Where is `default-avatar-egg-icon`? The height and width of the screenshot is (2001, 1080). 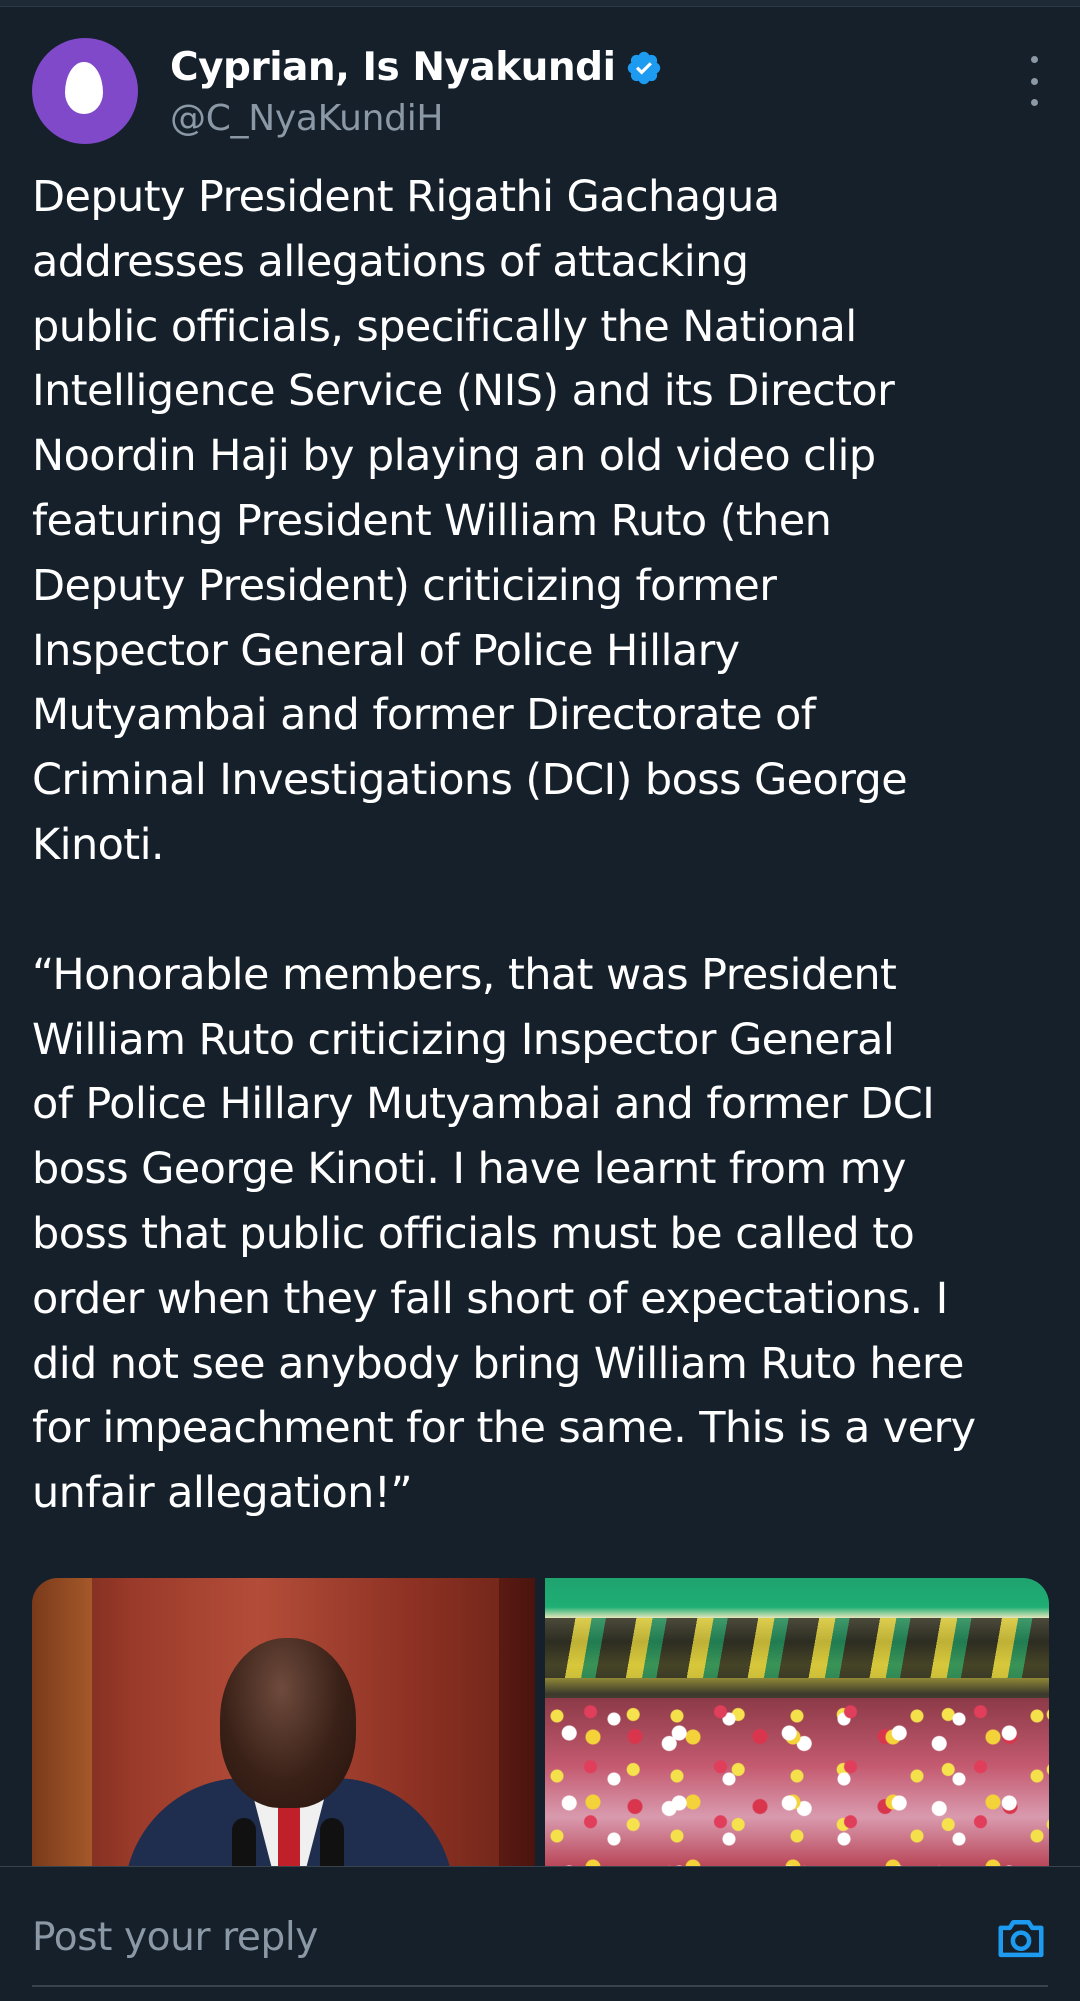
default-avatar-egg-icon is located at coordinates (84, 88).